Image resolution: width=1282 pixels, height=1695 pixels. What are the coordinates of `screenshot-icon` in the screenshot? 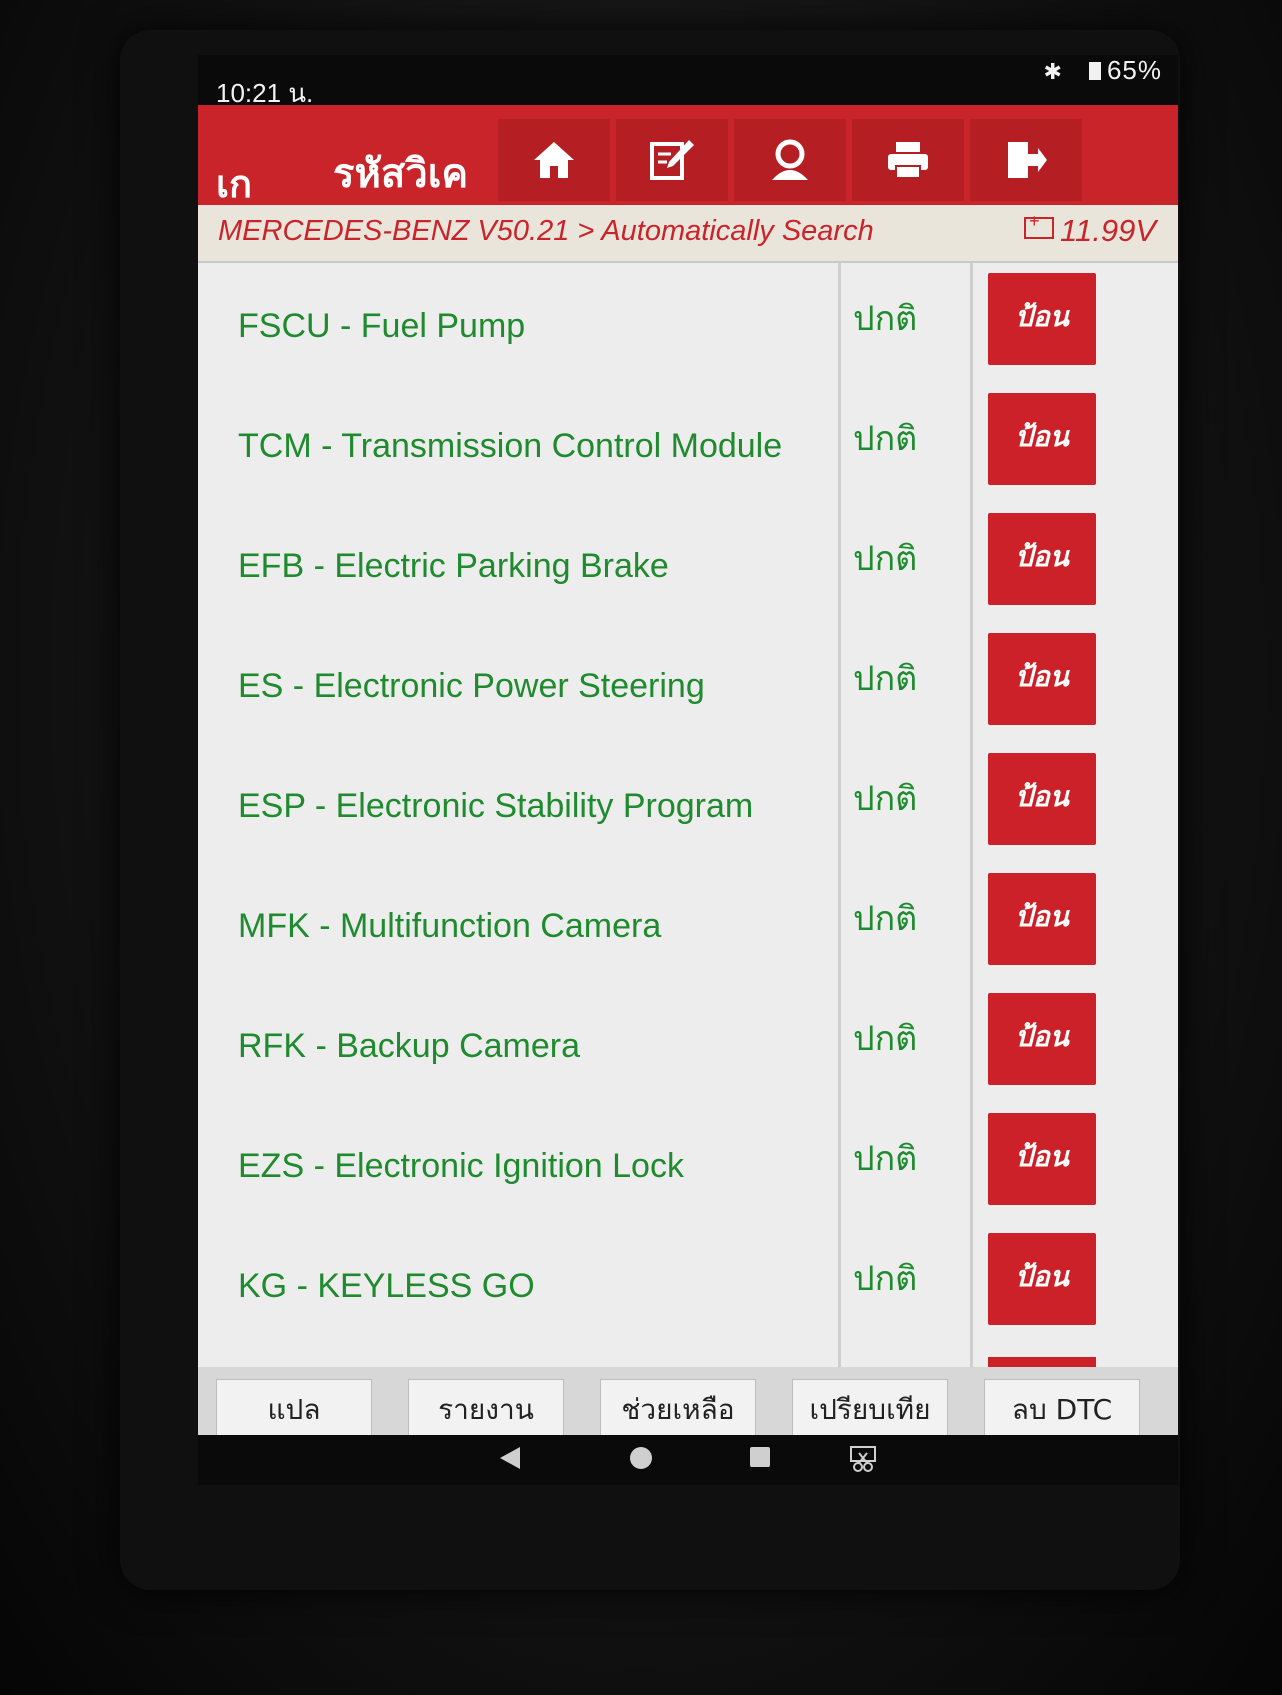 It's located at (863, 1459).